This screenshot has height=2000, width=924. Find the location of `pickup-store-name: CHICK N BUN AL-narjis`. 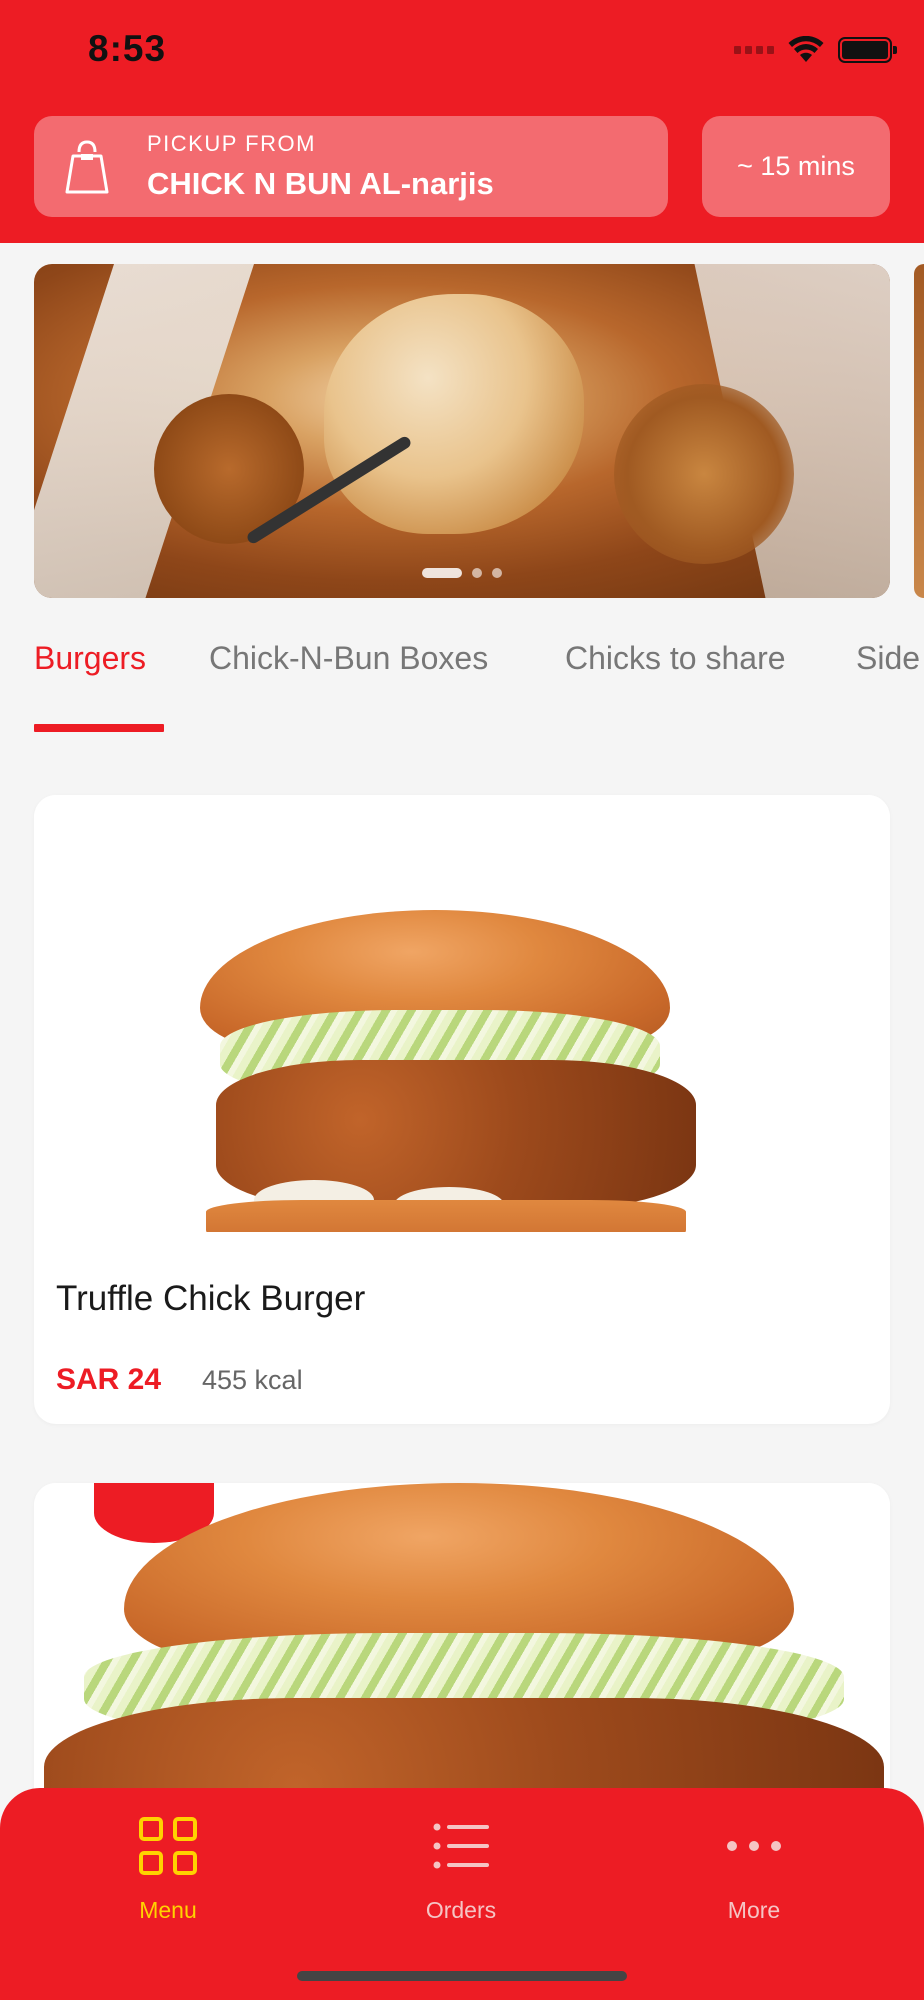

pickup-store-name: CHICK N BUN AL-narjis is located at coordinates (320, 183).